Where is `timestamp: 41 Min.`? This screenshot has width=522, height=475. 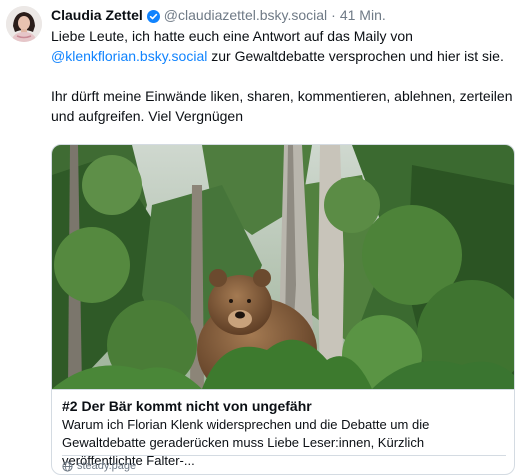 timestamp: 41 Min. is located at coordinates (363, 15).